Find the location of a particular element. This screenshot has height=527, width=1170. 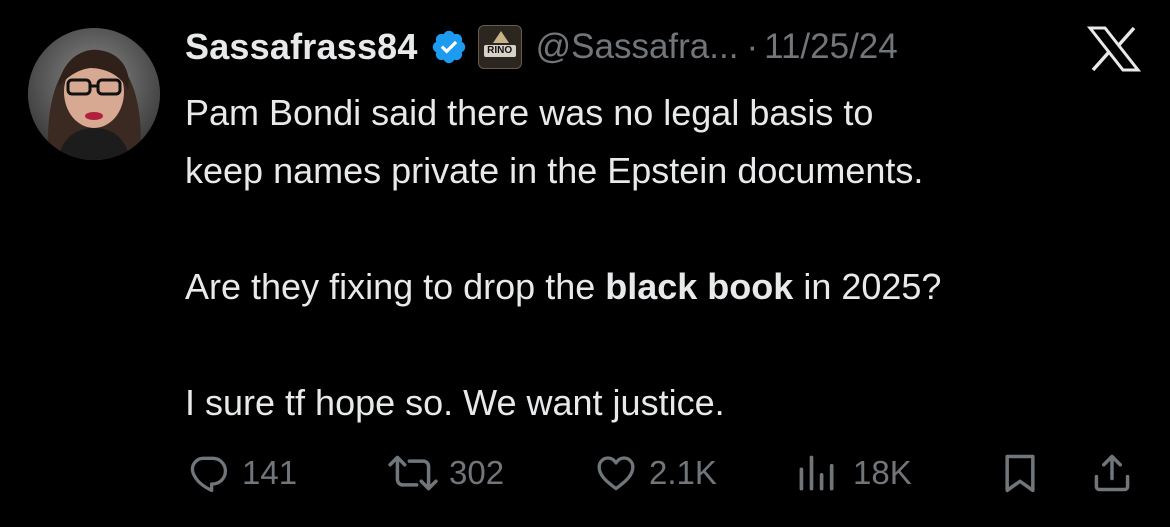

display-name: Sassafrass84 is located at coordinates (301, 47).